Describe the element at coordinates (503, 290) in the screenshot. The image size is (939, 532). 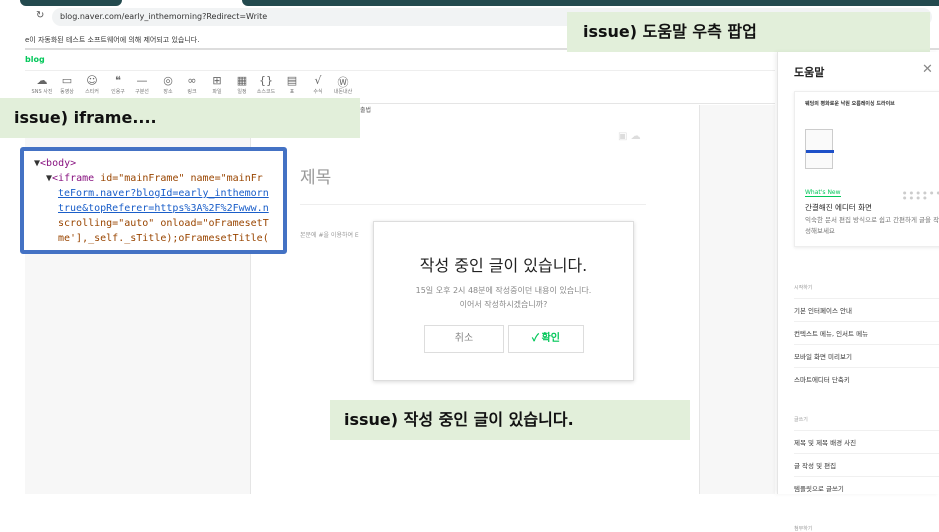
I see `dialog-message-line1: 15일 오후 2시 48분에 작성중이던 내용이 있습니다.` at that location.